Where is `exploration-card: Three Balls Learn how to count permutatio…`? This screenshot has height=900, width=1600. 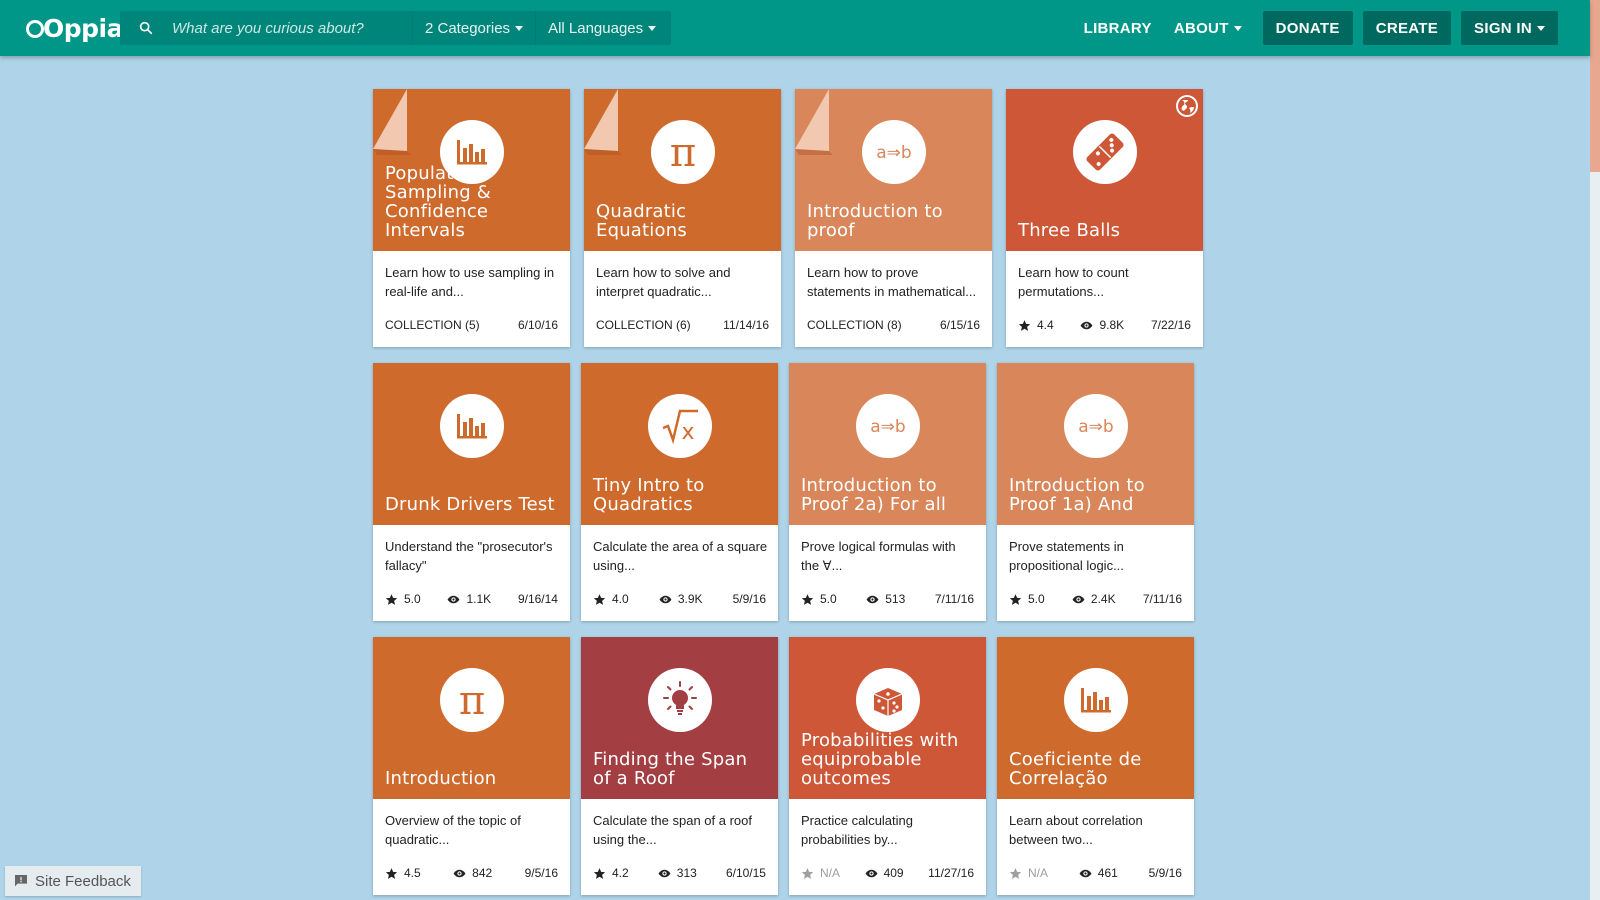
exploration-card: Three Balls Learn how to count permutatio… is located at coordinates (1104, 218).